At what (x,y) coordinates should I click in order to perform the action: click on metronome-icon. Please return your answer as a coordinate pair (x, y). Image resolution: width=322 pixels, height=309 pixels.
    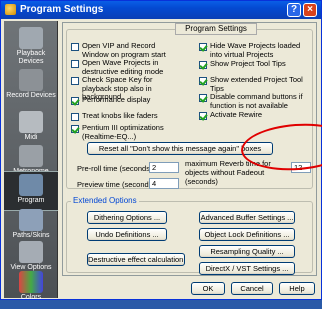
    Looking at the image, I should click on (31, 156).